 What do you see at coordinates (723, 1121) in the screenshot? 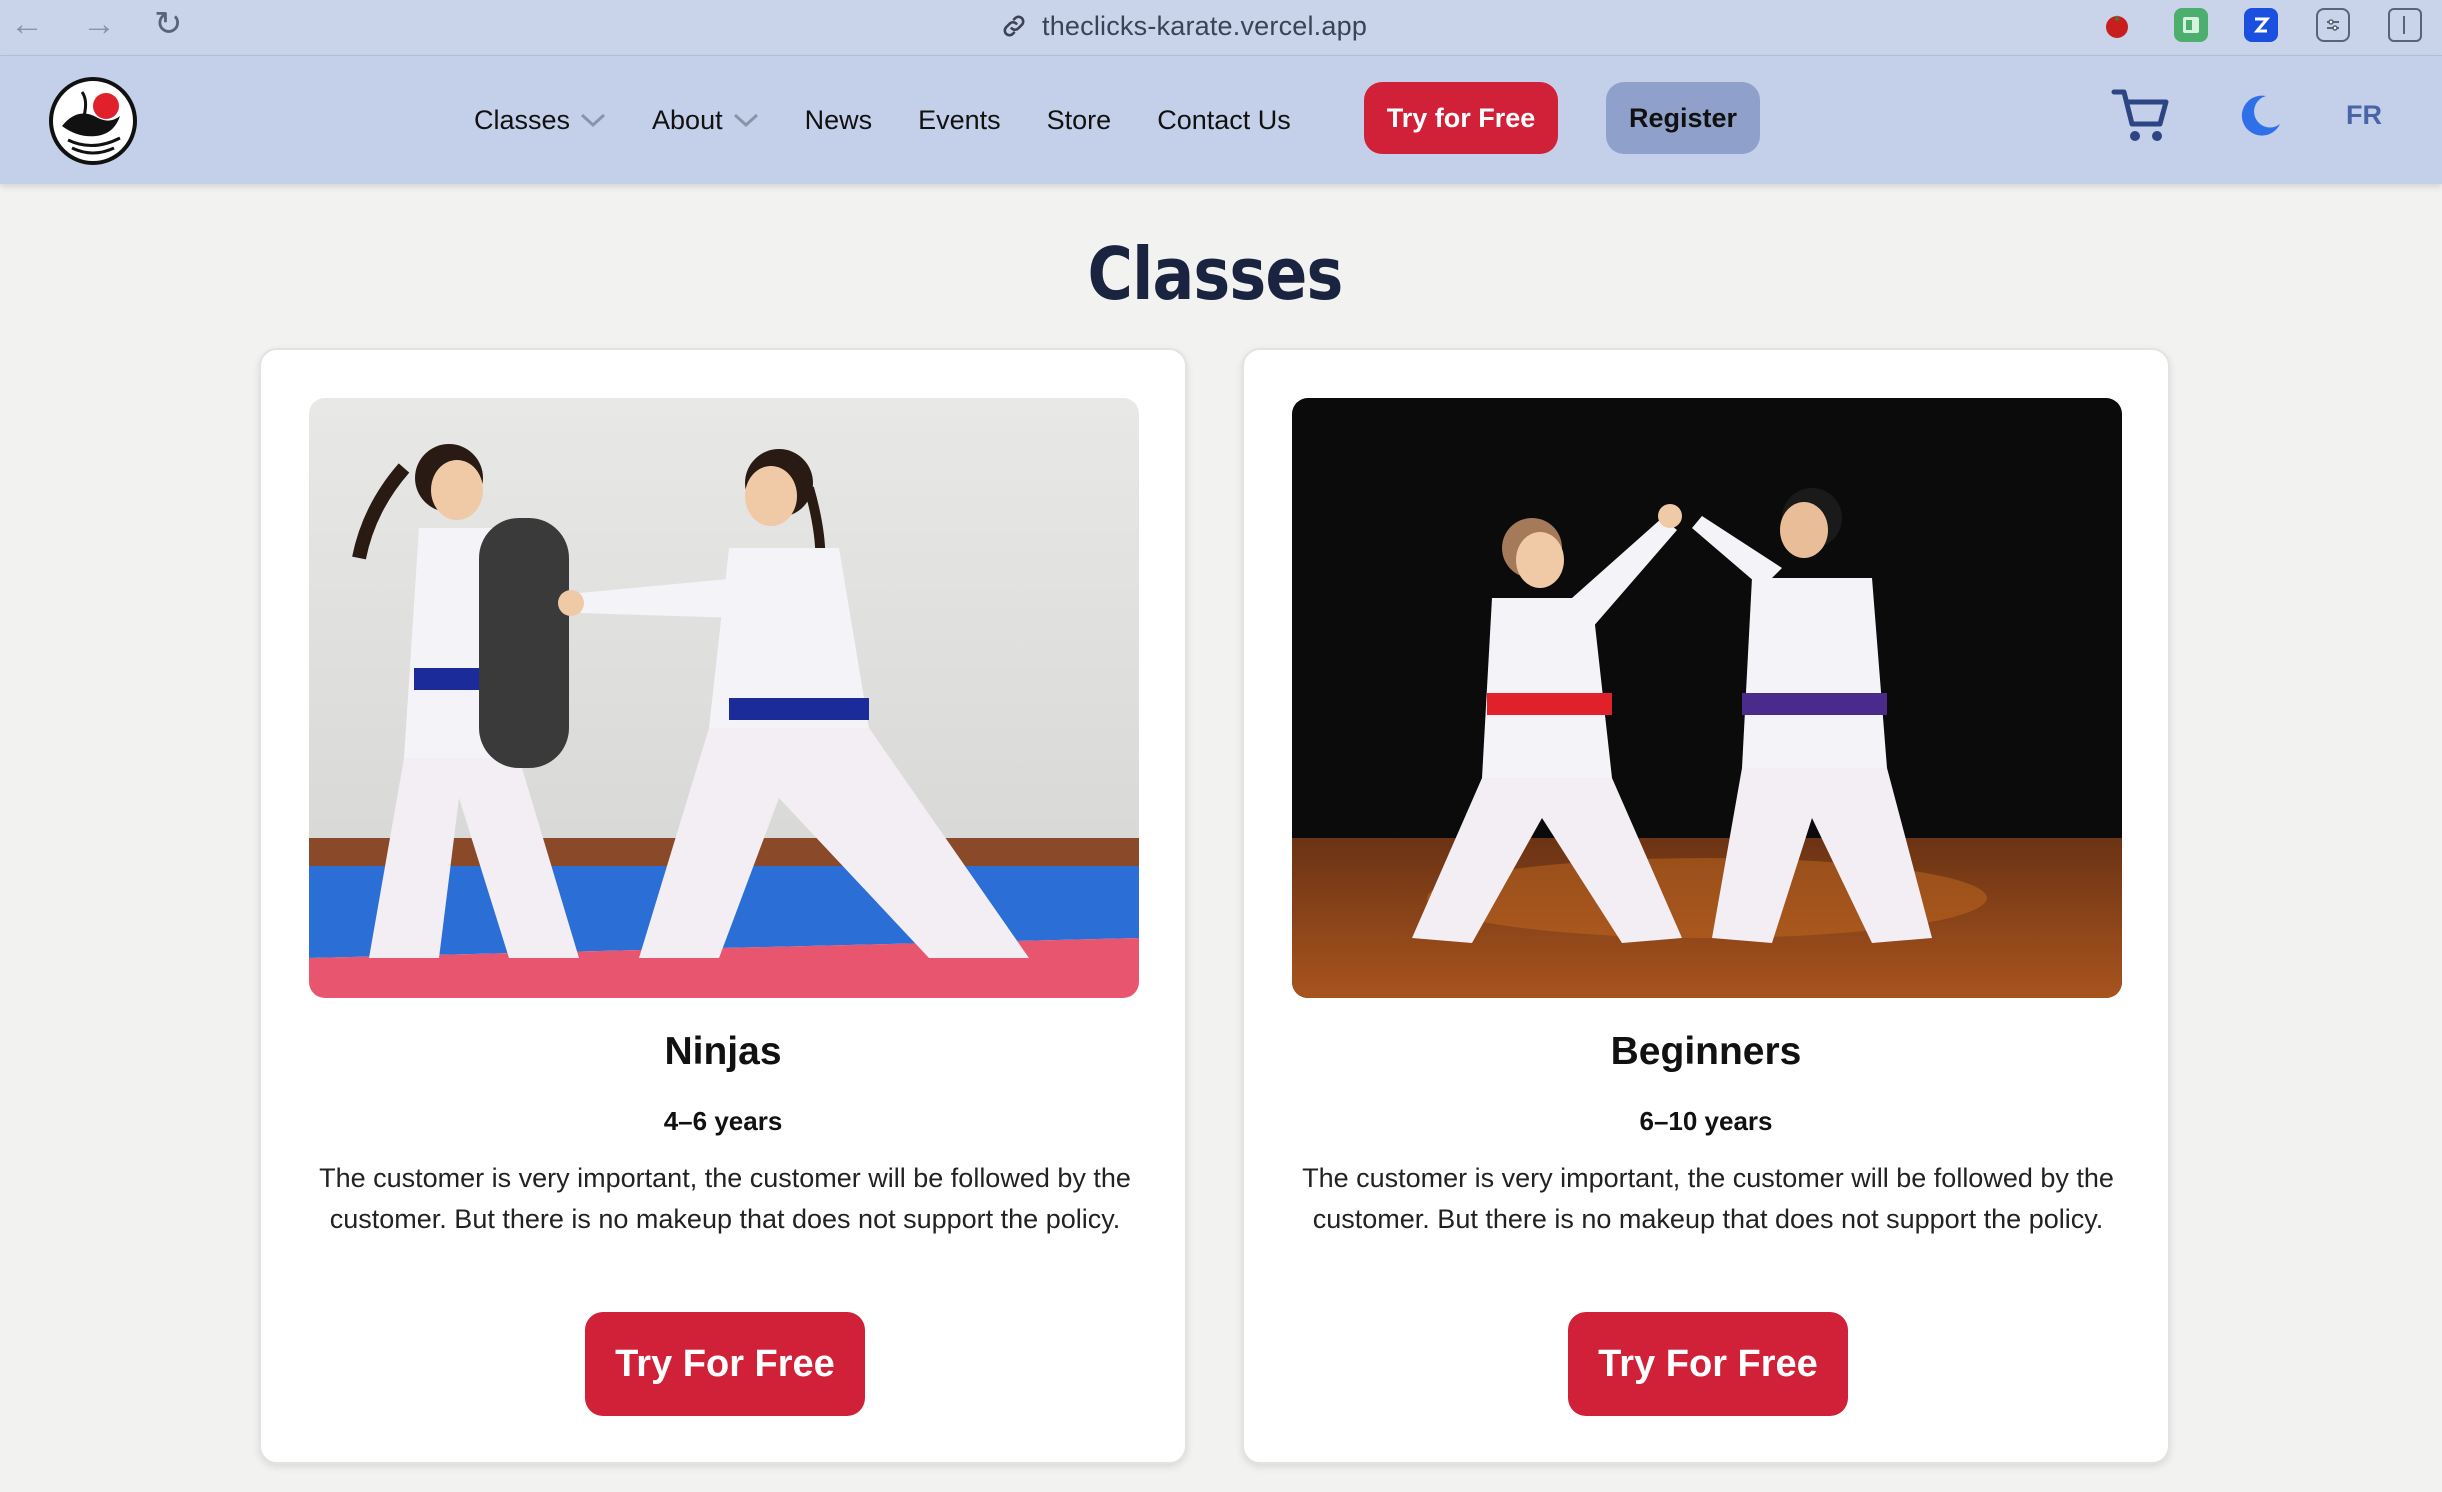
I see `class-age-range: 4–6 years` at bounding box center [723, 1121].